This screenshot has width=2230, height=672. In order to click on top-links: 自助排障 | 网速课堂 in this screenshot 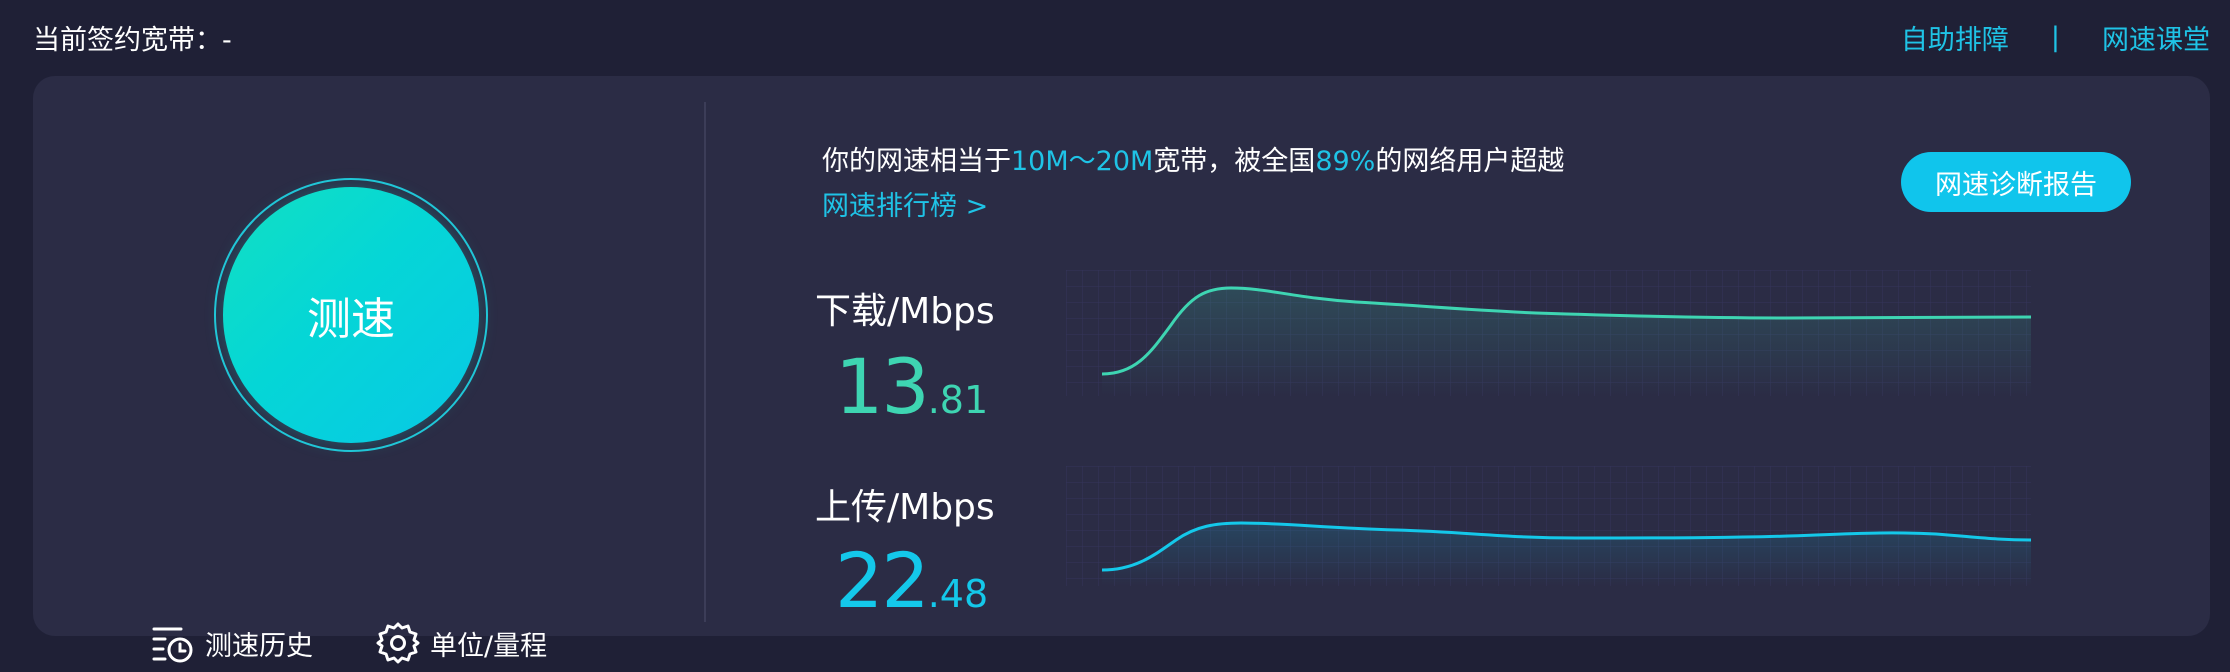, I will do `click(2055, 37)`.